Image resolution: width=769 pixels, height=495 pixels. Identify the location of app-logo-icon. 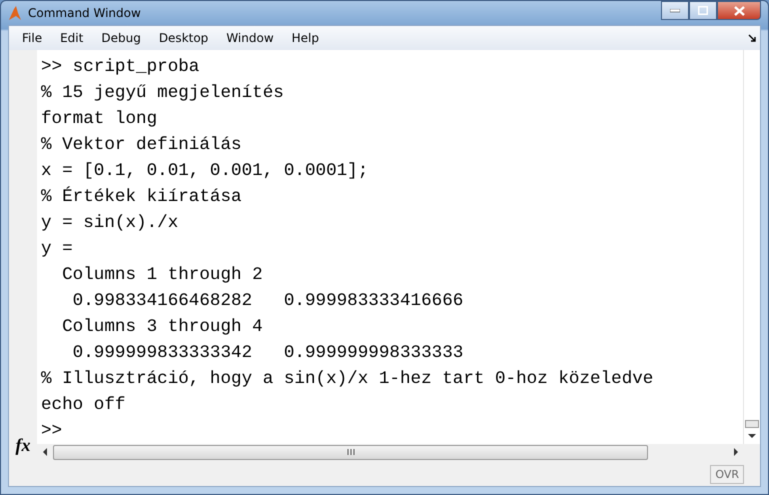
(15, 13).